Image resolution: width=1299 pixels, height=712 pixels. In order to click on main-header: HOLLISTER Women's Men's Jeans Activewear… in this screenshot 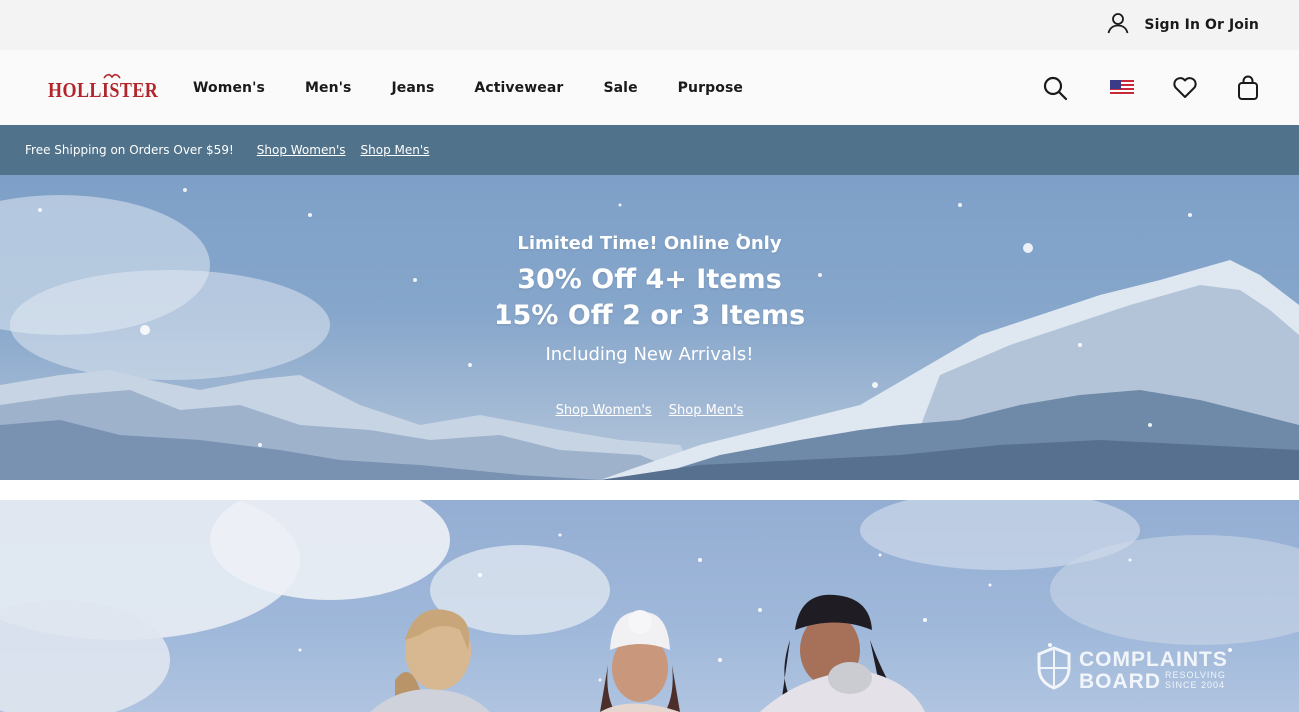, I will do `click(649, 87)`.